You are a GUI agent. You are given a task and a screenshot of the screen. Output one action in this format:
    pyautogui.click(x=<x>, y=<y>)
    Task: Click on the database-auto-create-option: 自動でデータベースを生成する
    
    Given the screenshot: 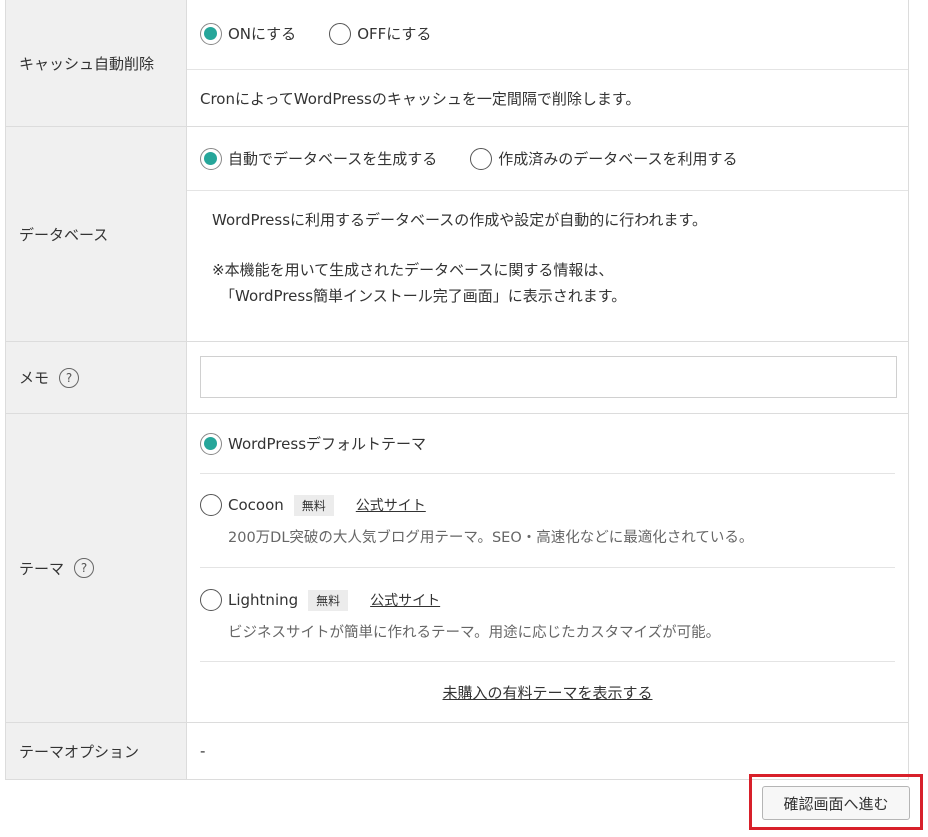 What is the action you would take?
    pyautogui.click(x=319, y=158)
    